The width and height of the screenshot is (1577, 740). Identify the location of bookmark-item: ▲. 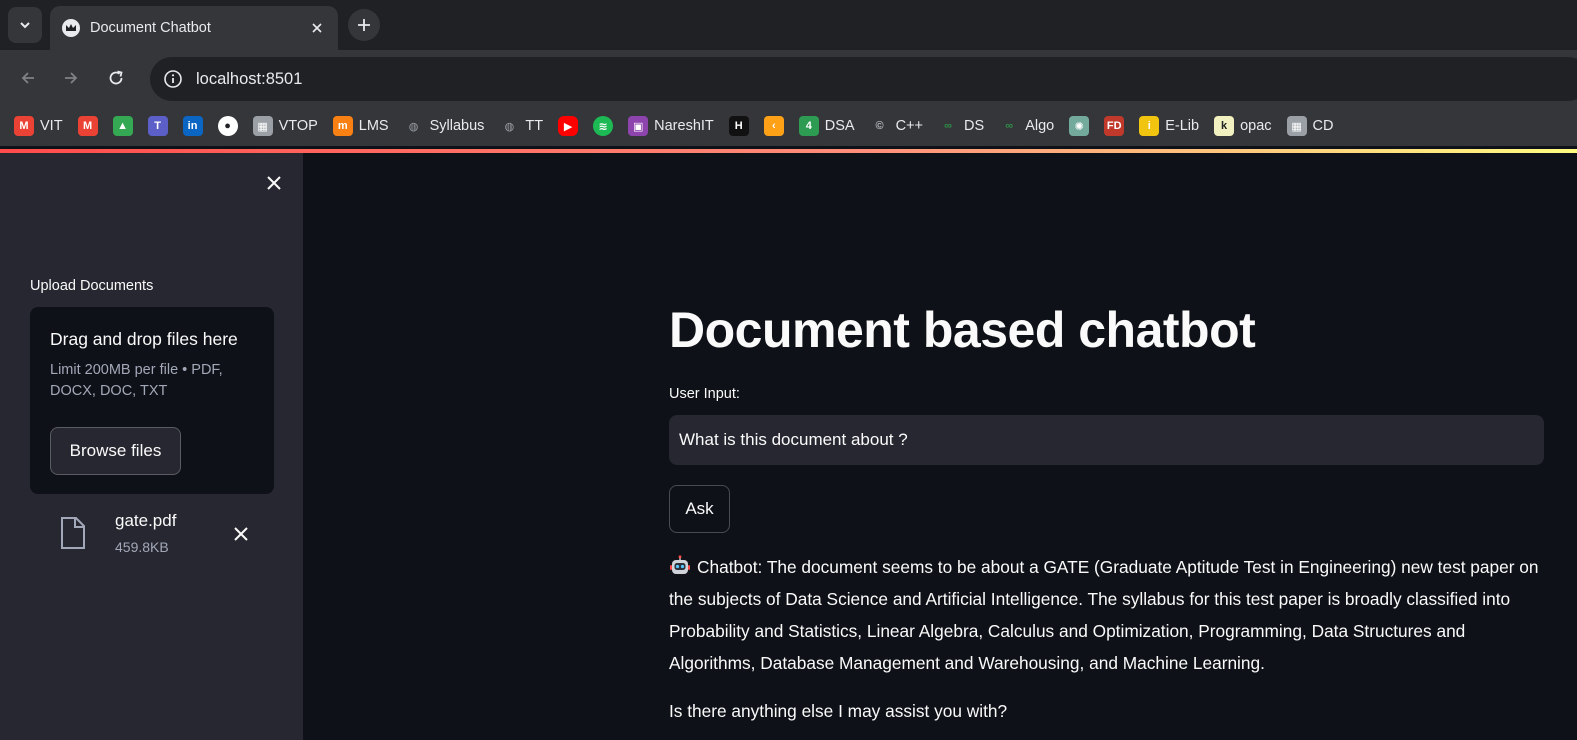
(126, 126).